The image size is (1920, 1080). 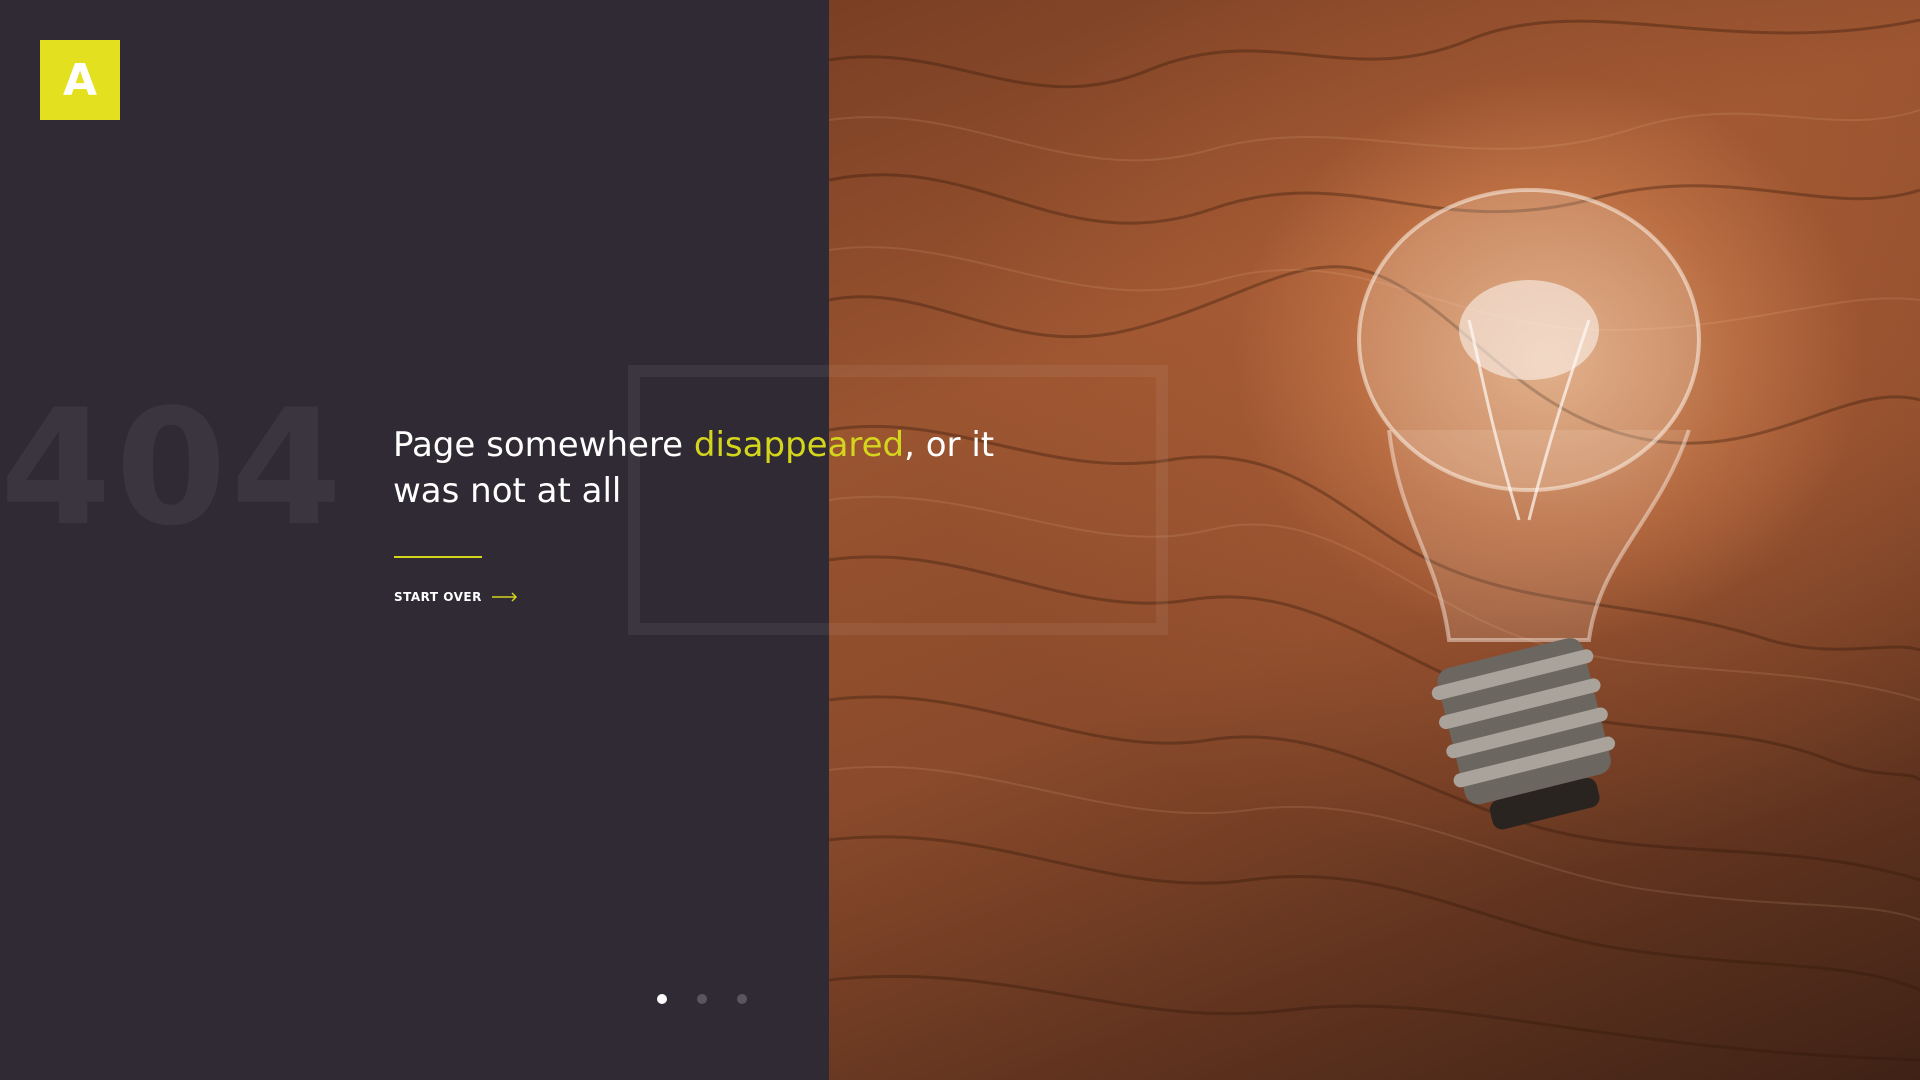 I want to click on slide-pagination, so click(x=702, y=999).